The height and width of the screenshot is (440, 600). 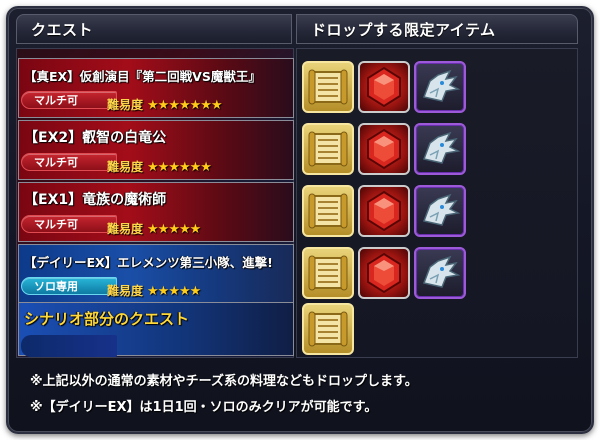 What do you see at coordinates (156, 212) in the screenshot?
I see `quest-row-ex1: 【EX1】竜族の魔術師 マルチ可 難易度 ★★★★★` at bounding box center [156, 212].